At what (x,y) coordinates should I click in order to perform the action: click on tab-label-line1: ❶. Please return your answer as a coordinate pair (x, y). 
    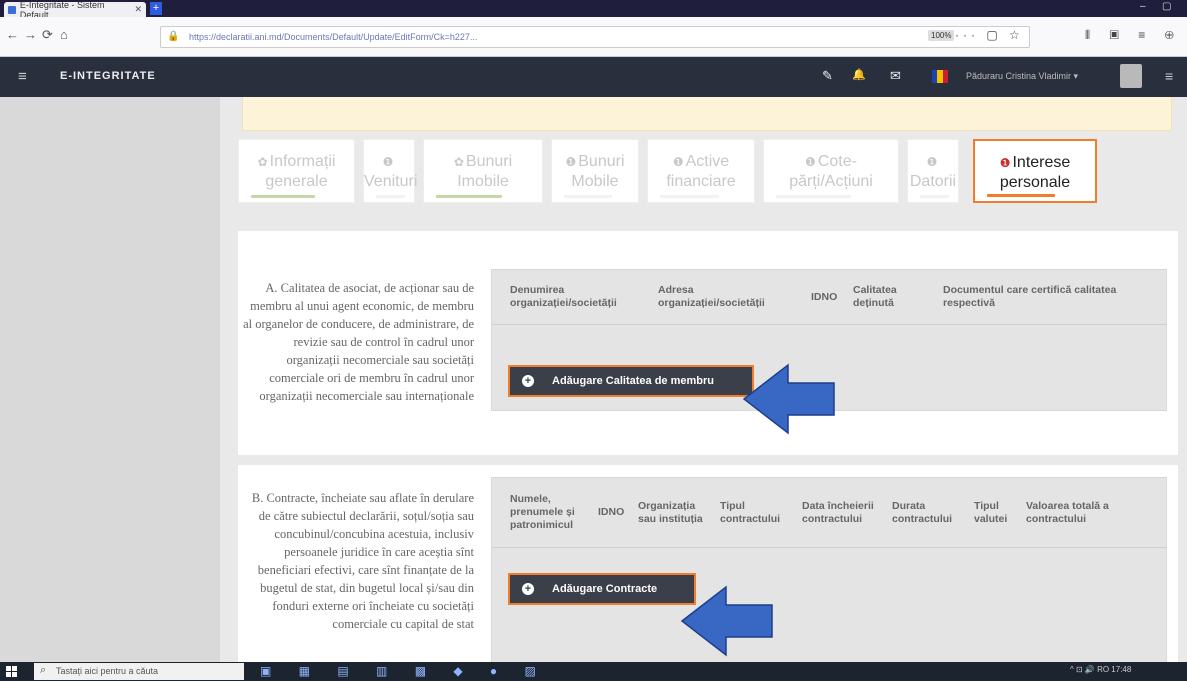
    Looking at the image, I should click on (933, 162).